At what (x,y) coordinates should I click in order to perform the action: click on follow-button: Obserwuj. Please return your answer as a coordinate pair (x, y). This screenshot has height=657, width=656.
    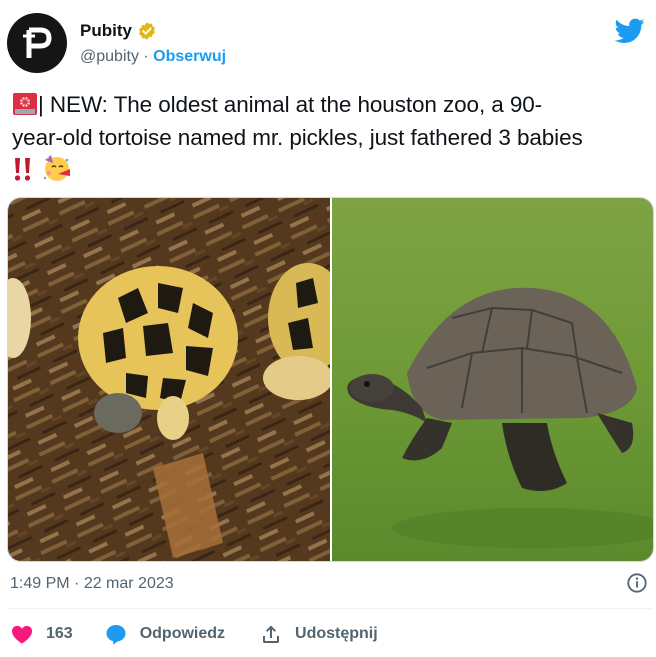
    Looking at the image, I should click on (189, 56).